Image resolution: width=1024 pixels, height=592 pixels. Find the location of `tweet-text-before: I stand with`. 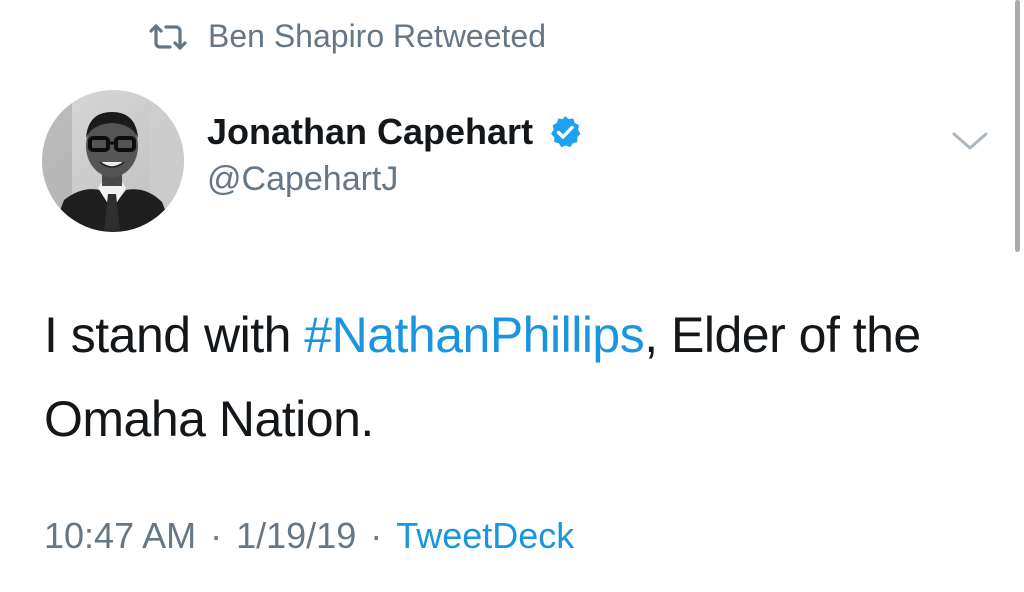

tweet-text-before: I stand with is located at coordinates (174, 335).